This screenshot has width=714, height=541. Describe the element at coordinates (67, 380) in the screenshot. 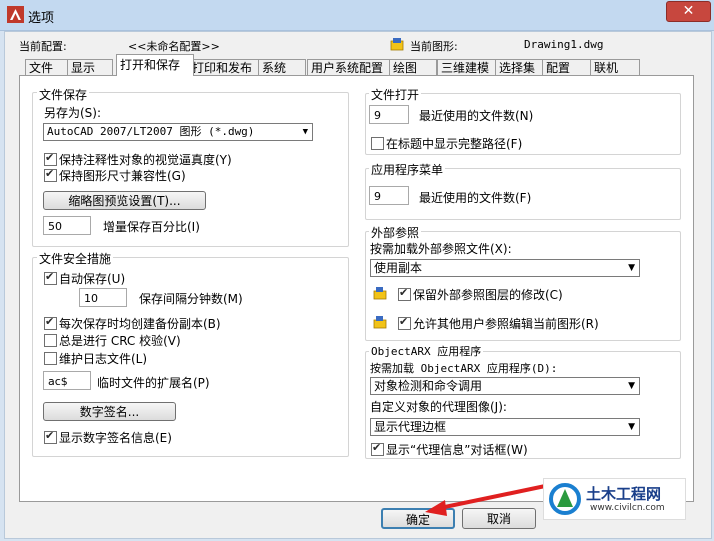

I see `temp-extension-input: ac$` at that location.